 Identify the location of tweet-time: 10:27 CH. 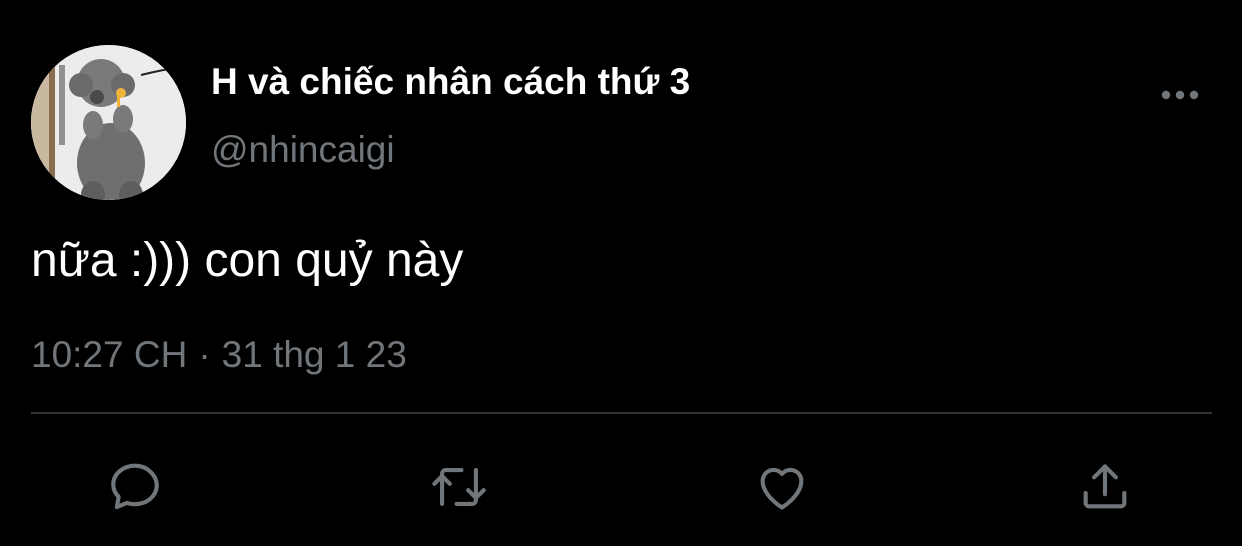
(109, 354).